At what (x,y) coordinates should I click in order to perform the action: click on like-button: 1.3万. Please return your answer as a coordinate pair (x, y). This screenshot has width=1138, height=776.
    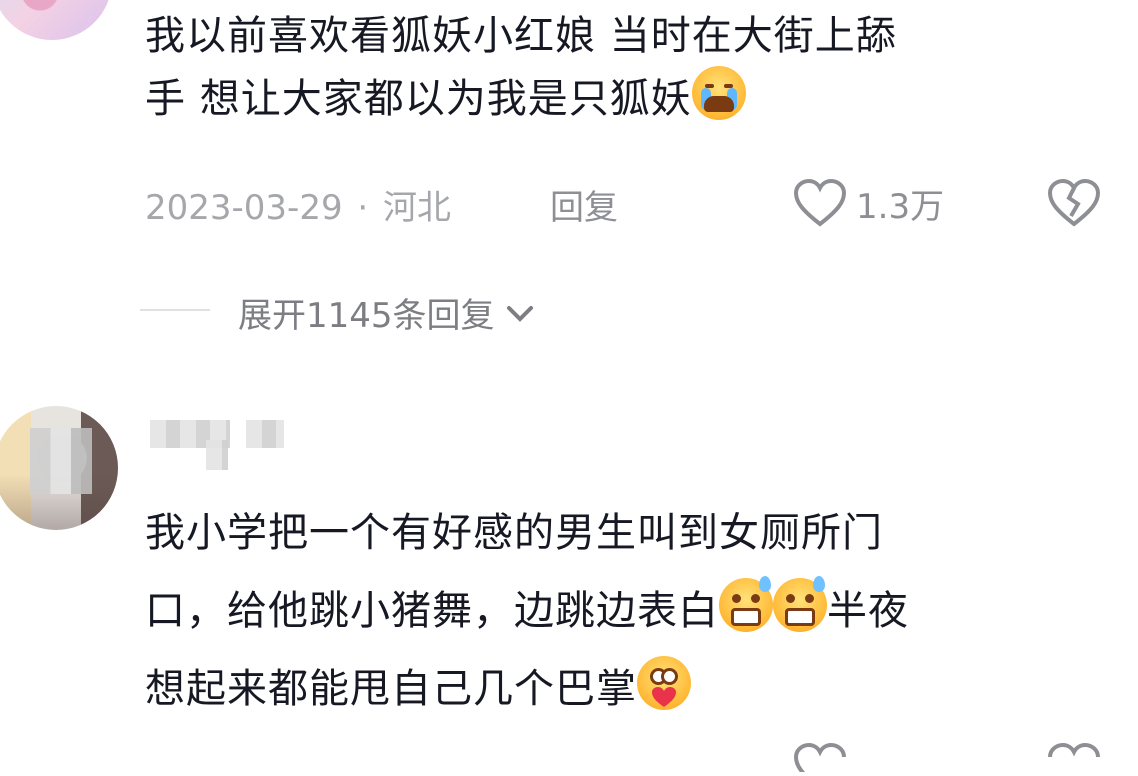
    Looking at the image, I should click on (868, 203).